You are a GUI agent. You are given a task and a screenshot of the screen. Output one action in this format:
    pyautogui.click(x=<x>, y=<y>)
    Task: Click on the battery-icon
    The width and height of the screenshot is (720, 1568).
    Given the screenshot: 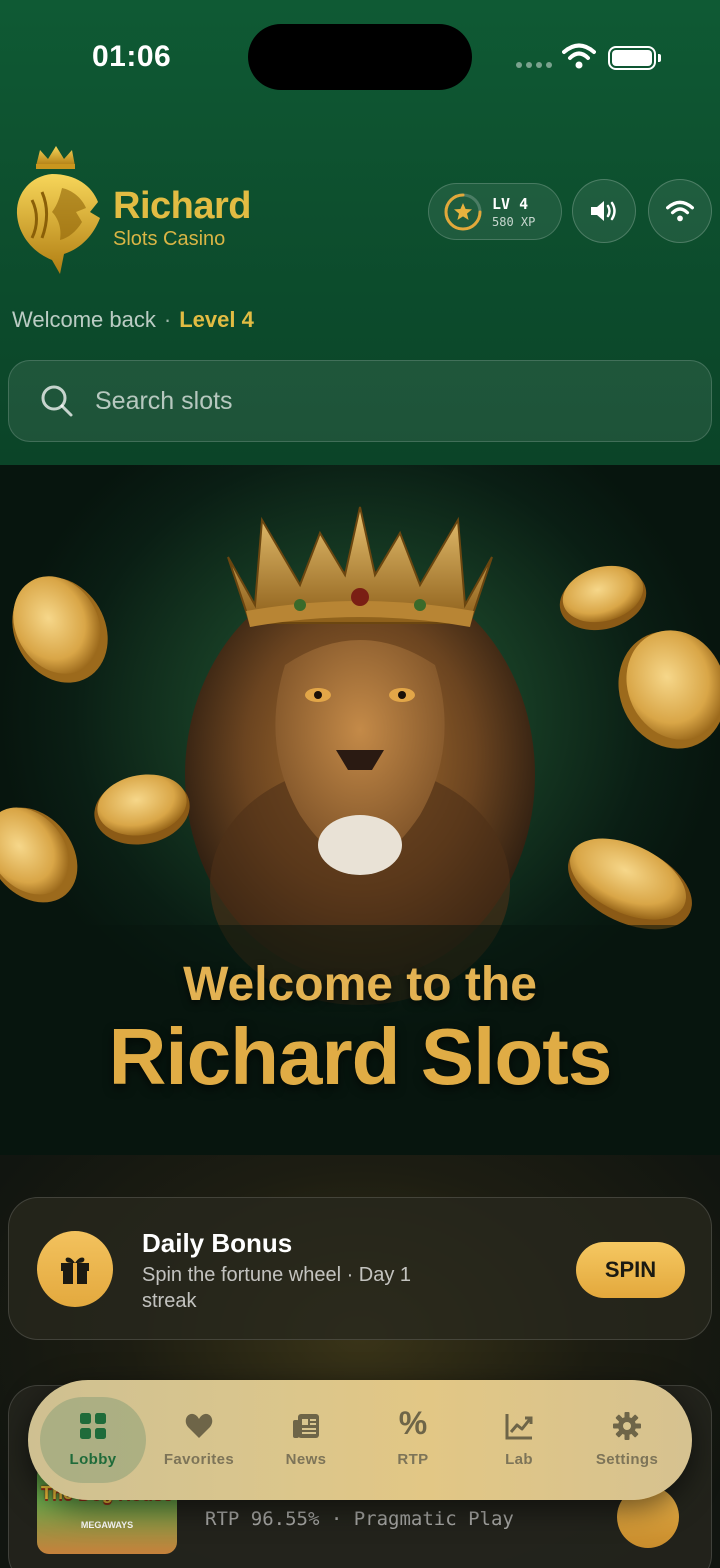 What is the action you would take?
    pyautogui.click(x=634, y=58)
    